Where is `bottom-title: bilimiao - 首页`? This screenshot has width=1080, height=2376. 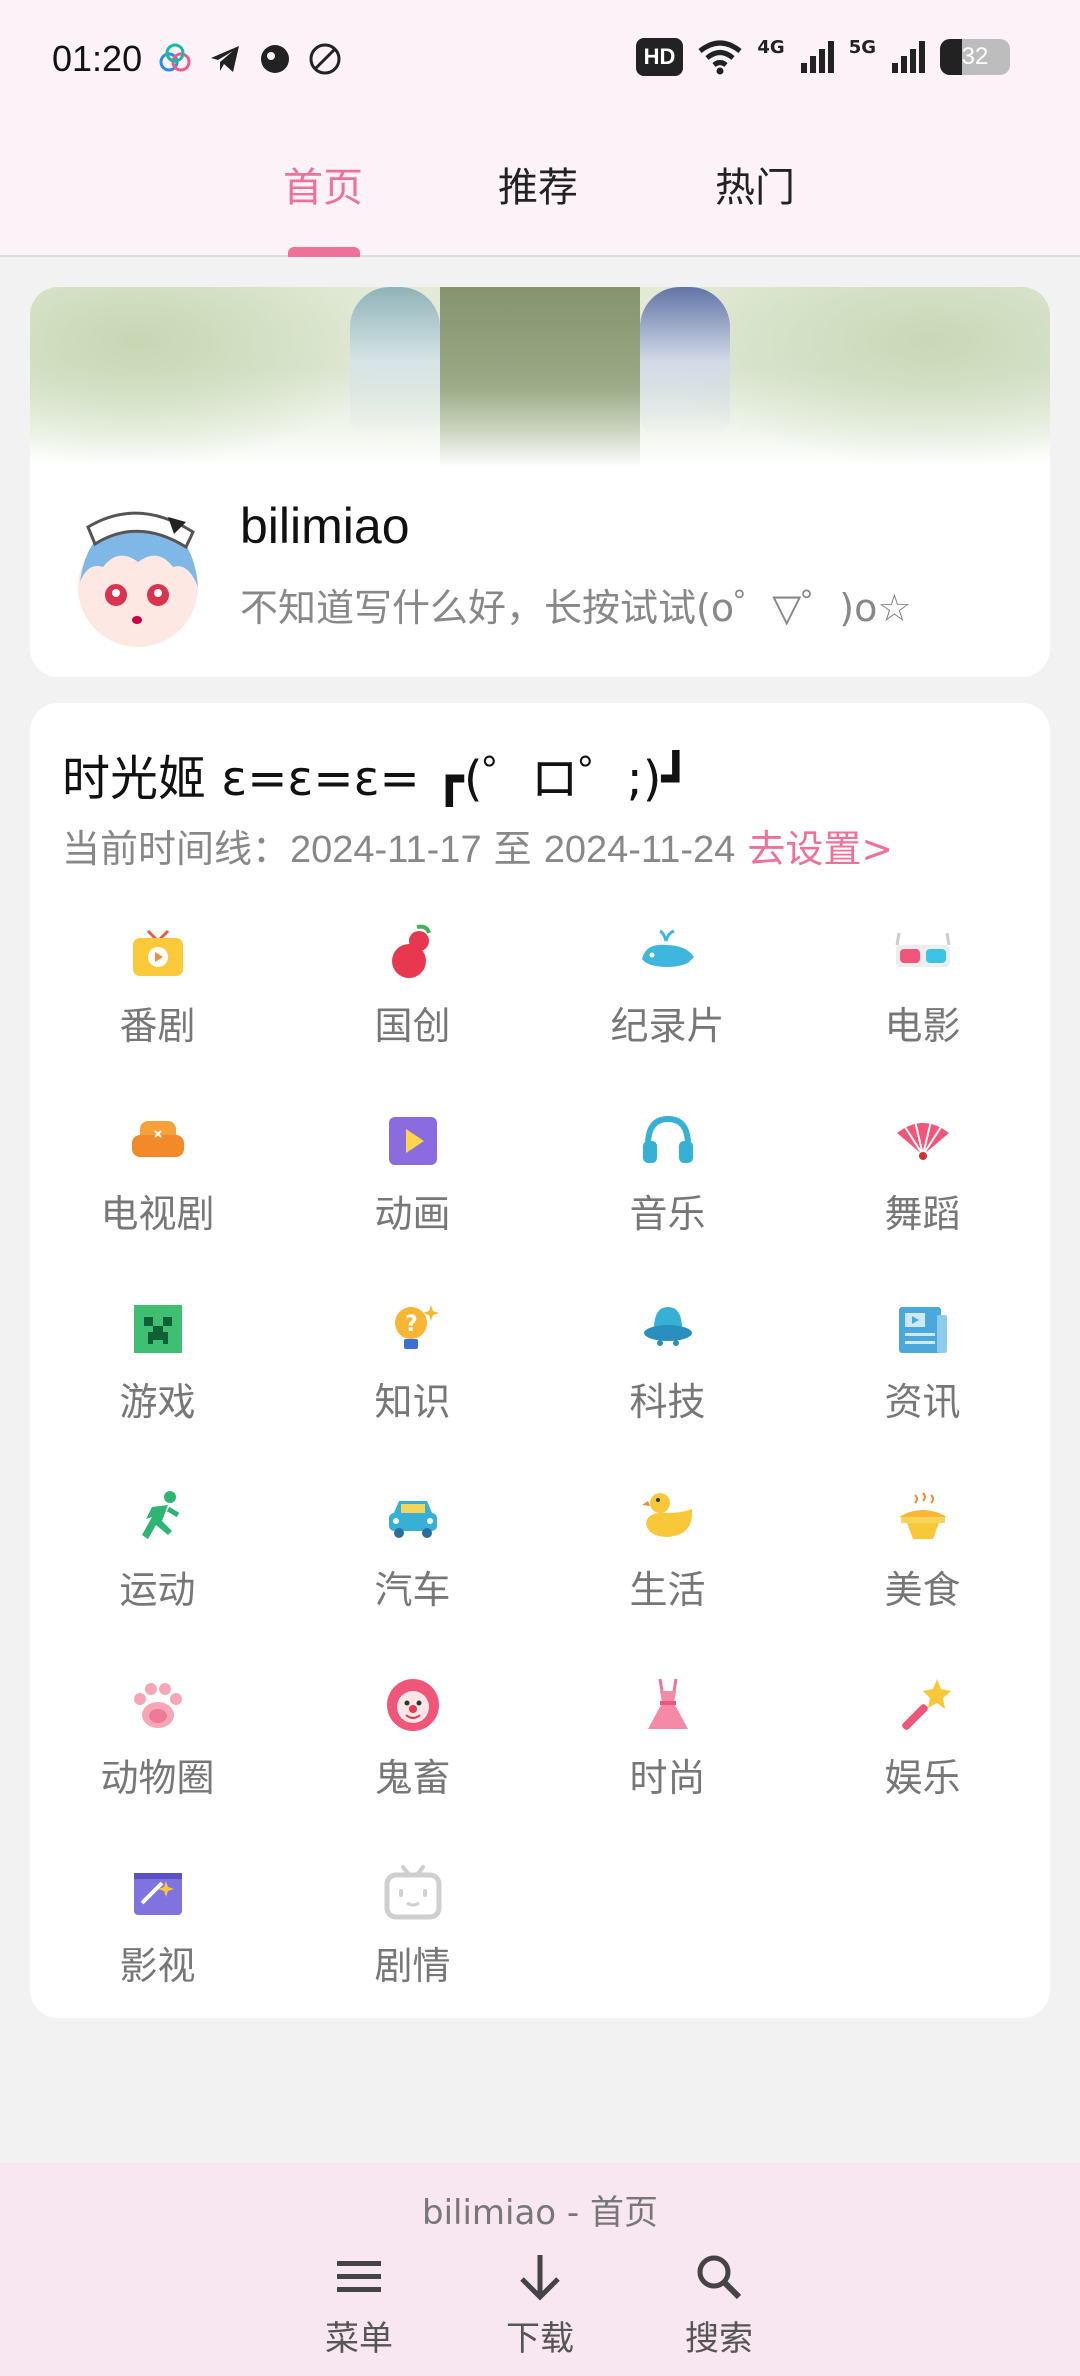 bottom-title: bilimiao - 首页 is located at coordinates (539, 2213).